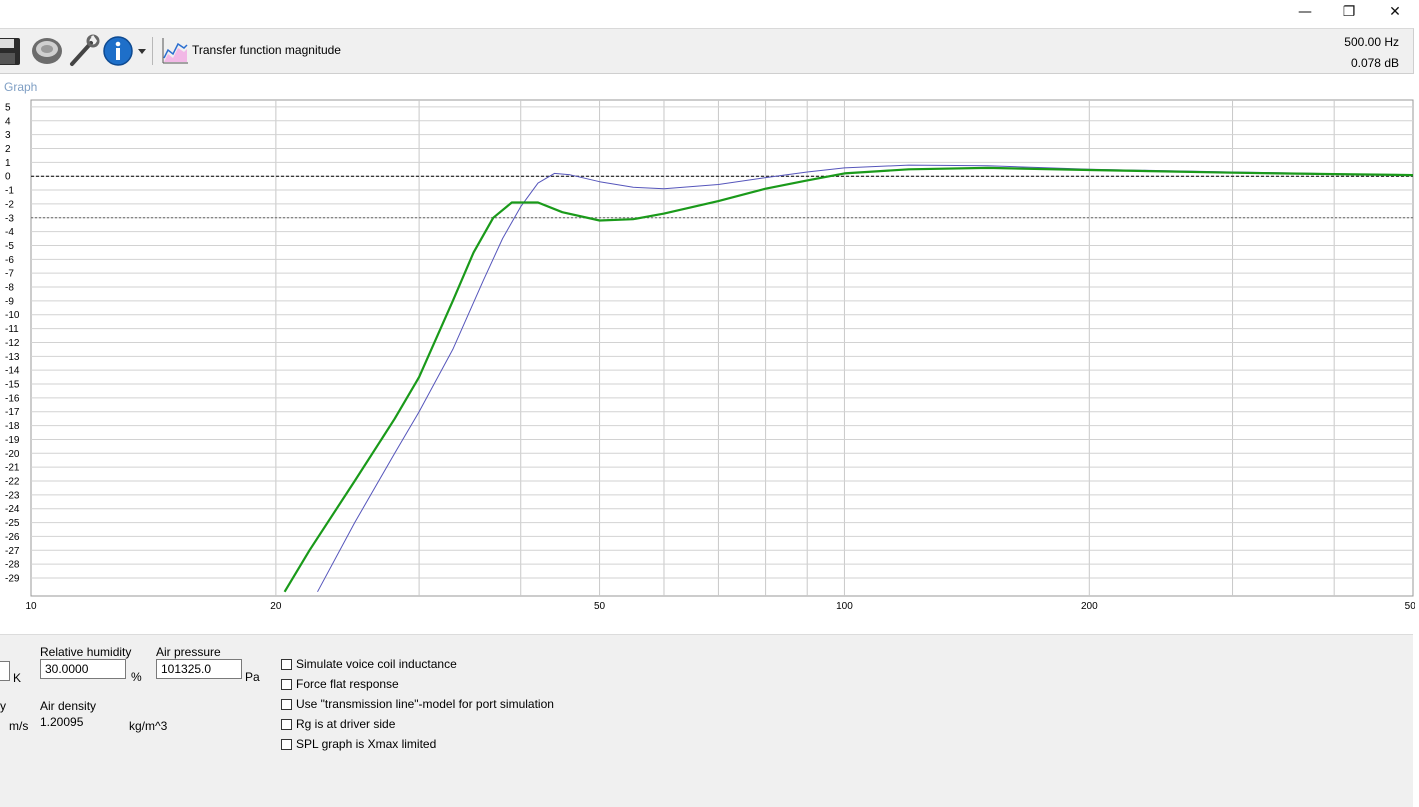  I want to click on pressure-field: 101325.0, so click(199, 669).